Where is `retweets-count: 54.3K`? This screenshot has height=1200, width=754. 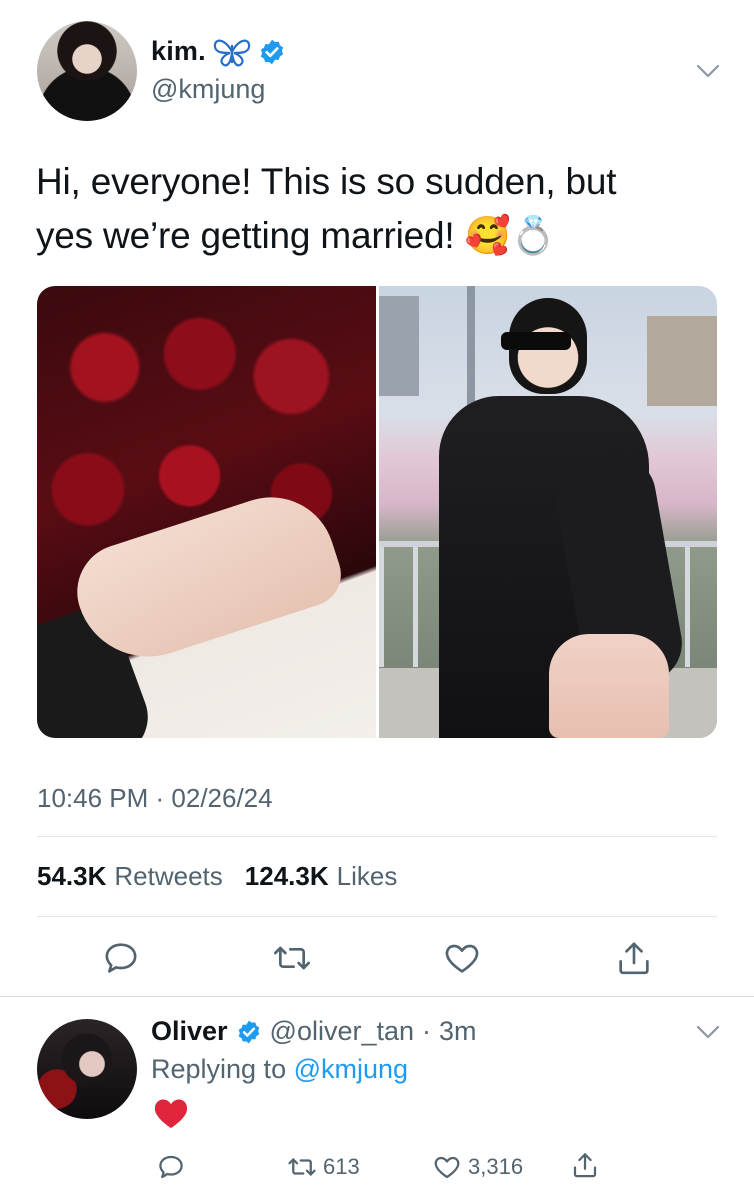
retweets-count: 54.3K is located at coordinates (71, 876).